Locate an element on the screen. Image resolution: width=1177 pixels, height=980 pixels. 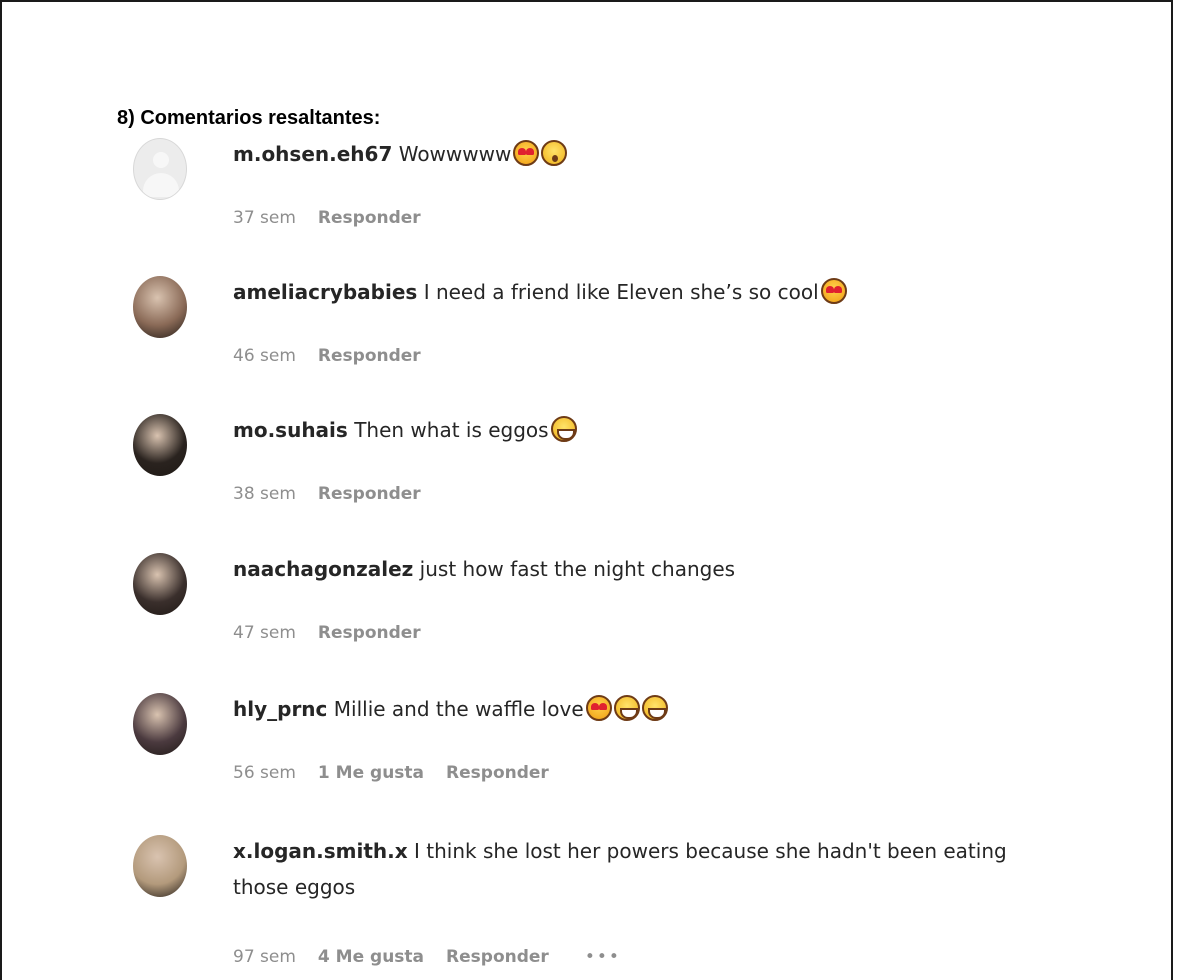
comment-meta: 47 sem Responder is located at coordinates (338, 633).